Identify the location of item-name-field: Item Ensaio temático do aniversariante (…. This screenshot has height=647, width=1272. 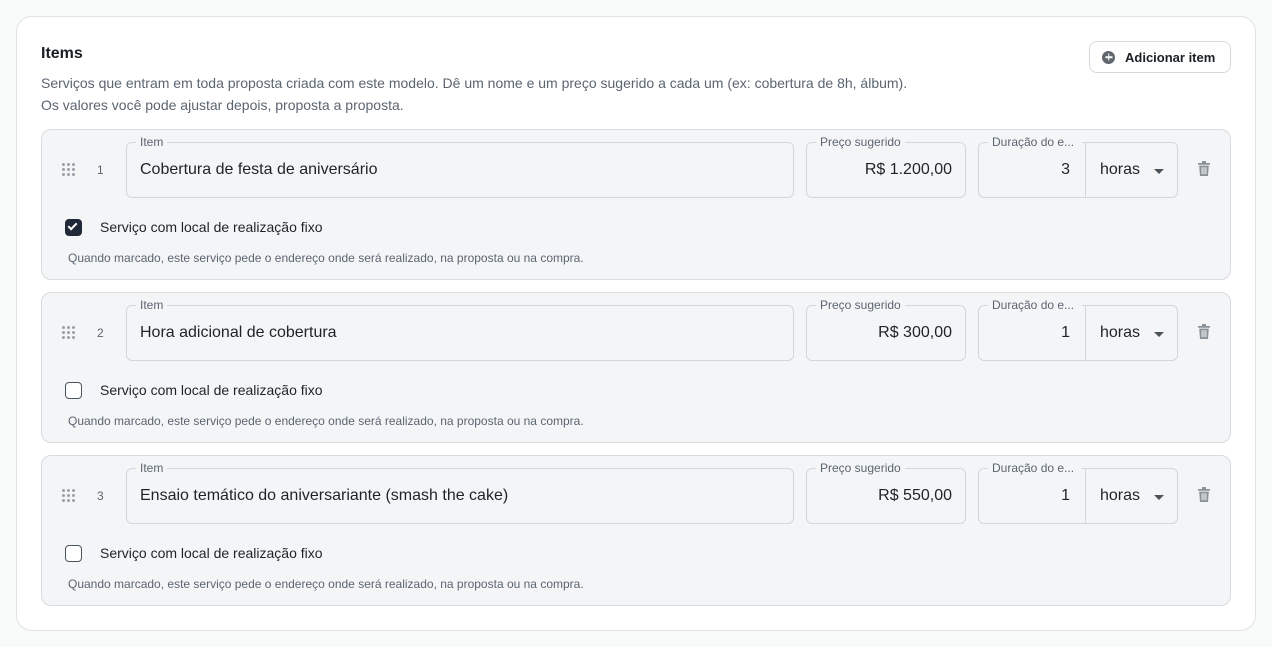
(460, 492).